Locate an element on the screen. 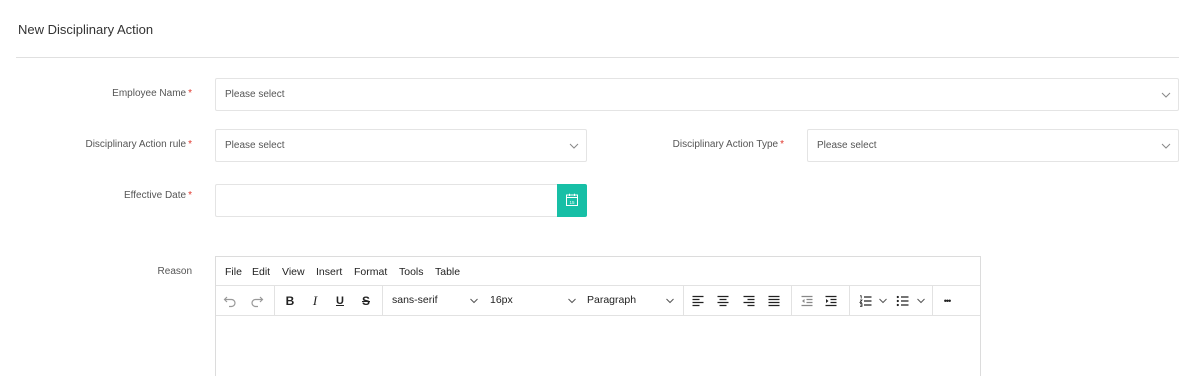  calendar-icon: 15 is located at coordinates (572, 199).